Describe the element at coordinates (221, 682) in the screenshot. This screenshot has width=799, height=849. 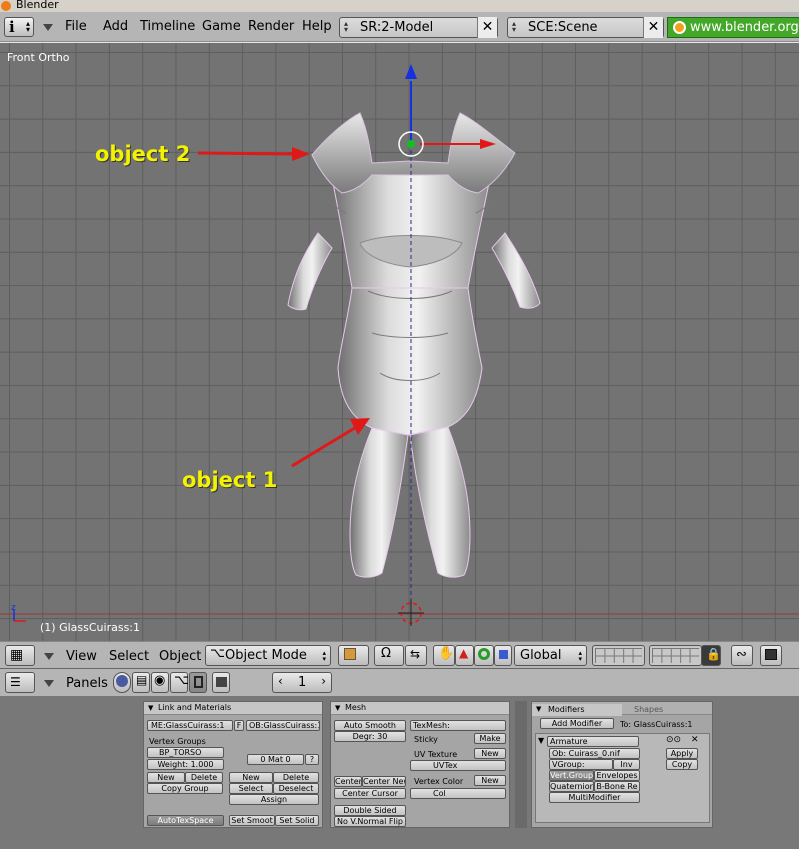
I see `scene-context-button` at that location.